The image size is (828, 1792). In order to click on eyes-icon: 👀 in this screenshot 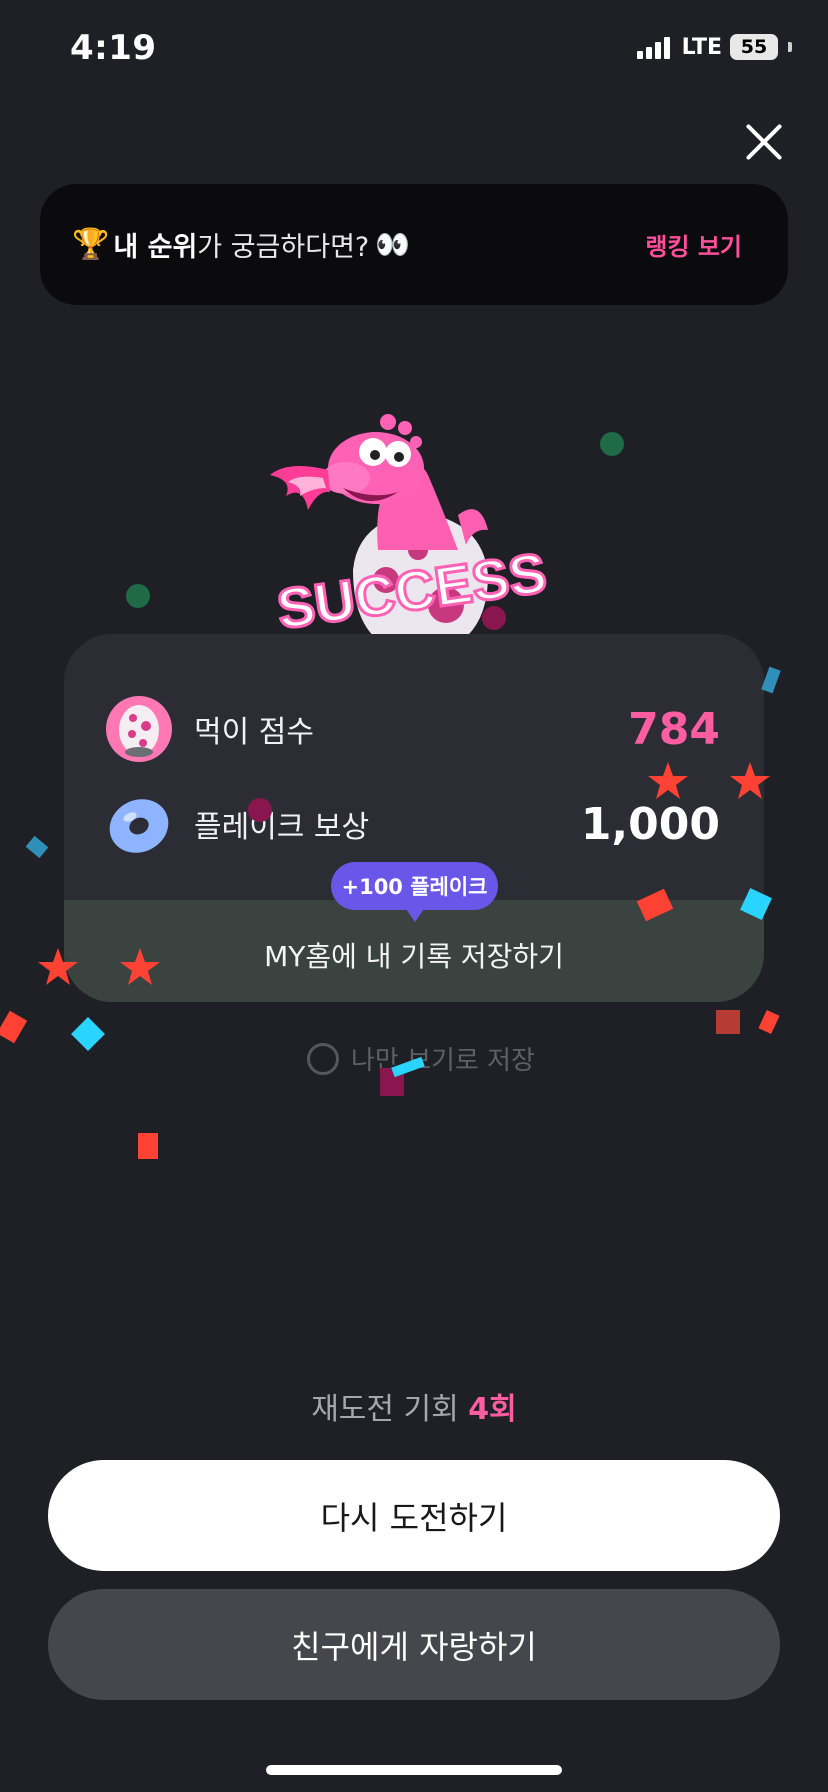, I will do `click(393, 244)`.